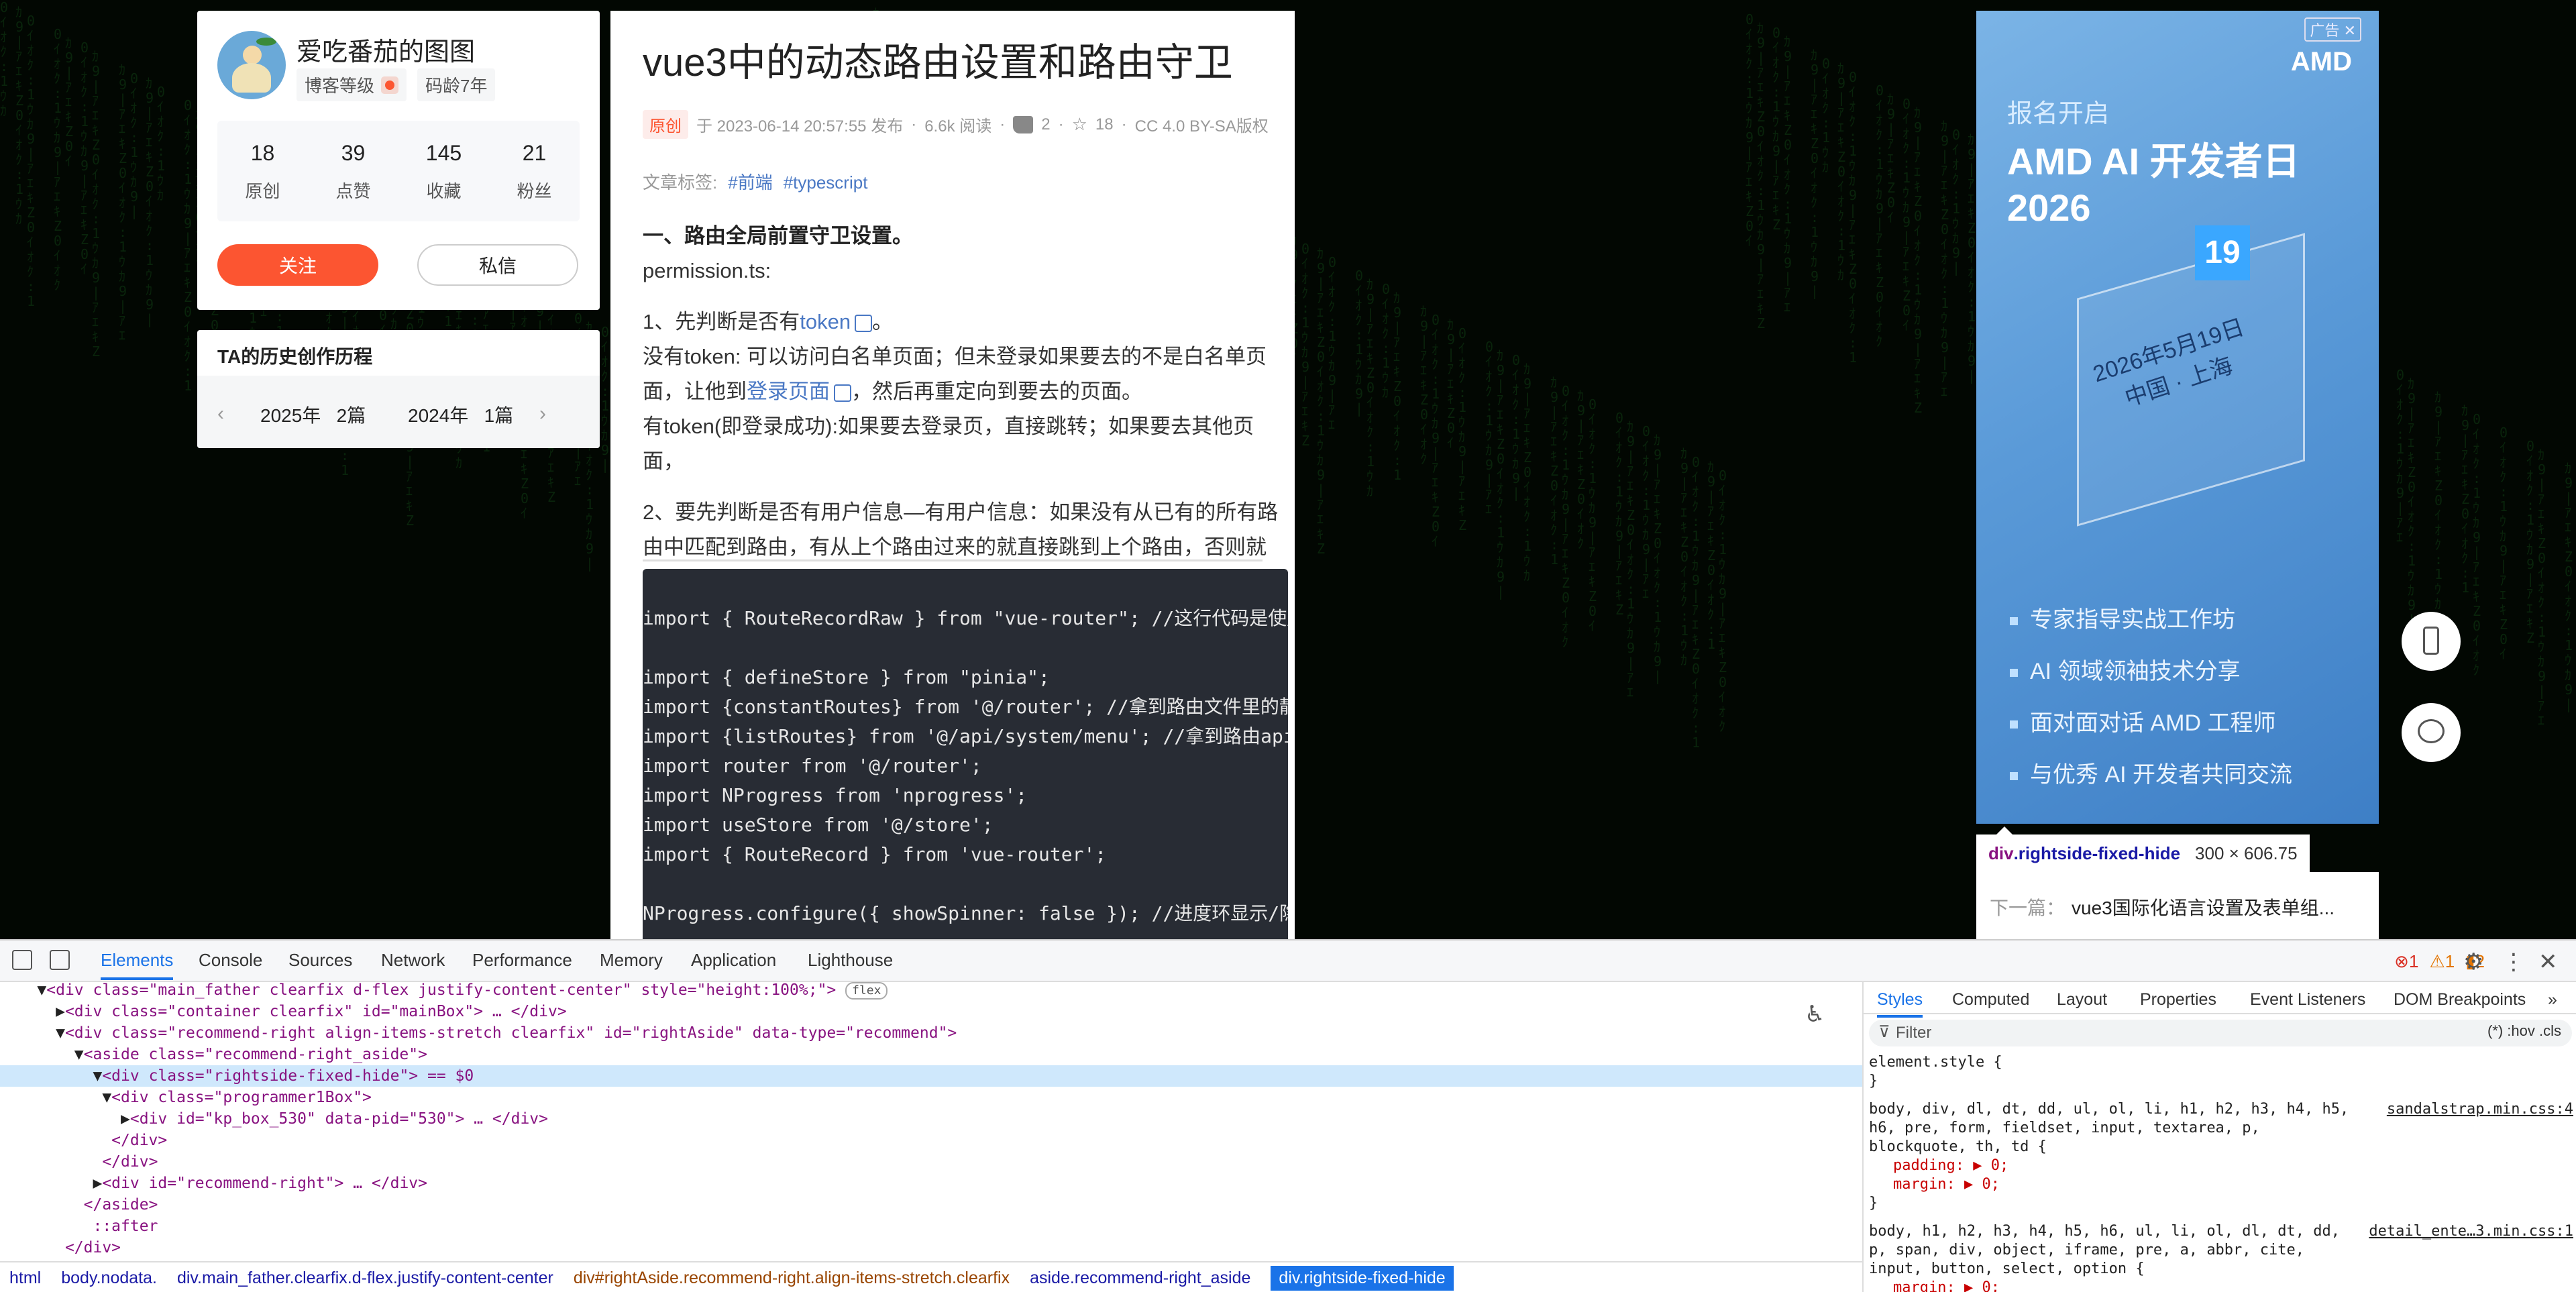 The width and height of the screenshot is (2576, 1292). What do you see at coordinates (542, 413) in the screenshot?
I see `chevron-right-icon: ›` at bounding box center [542, 413].